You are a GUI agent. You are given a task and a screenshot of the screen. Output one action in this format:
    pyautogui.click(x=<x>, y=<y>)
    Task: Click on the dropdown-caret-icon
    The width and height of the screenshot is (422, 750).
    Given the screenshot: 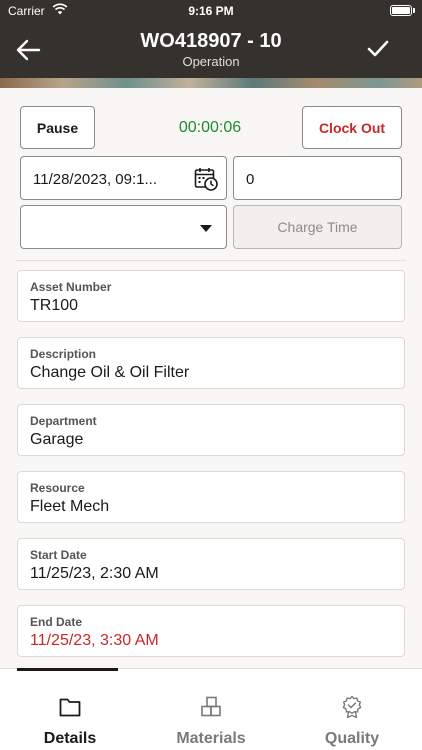 What is the action you would take?
    pyautogui.click(x=206, y=228)
    